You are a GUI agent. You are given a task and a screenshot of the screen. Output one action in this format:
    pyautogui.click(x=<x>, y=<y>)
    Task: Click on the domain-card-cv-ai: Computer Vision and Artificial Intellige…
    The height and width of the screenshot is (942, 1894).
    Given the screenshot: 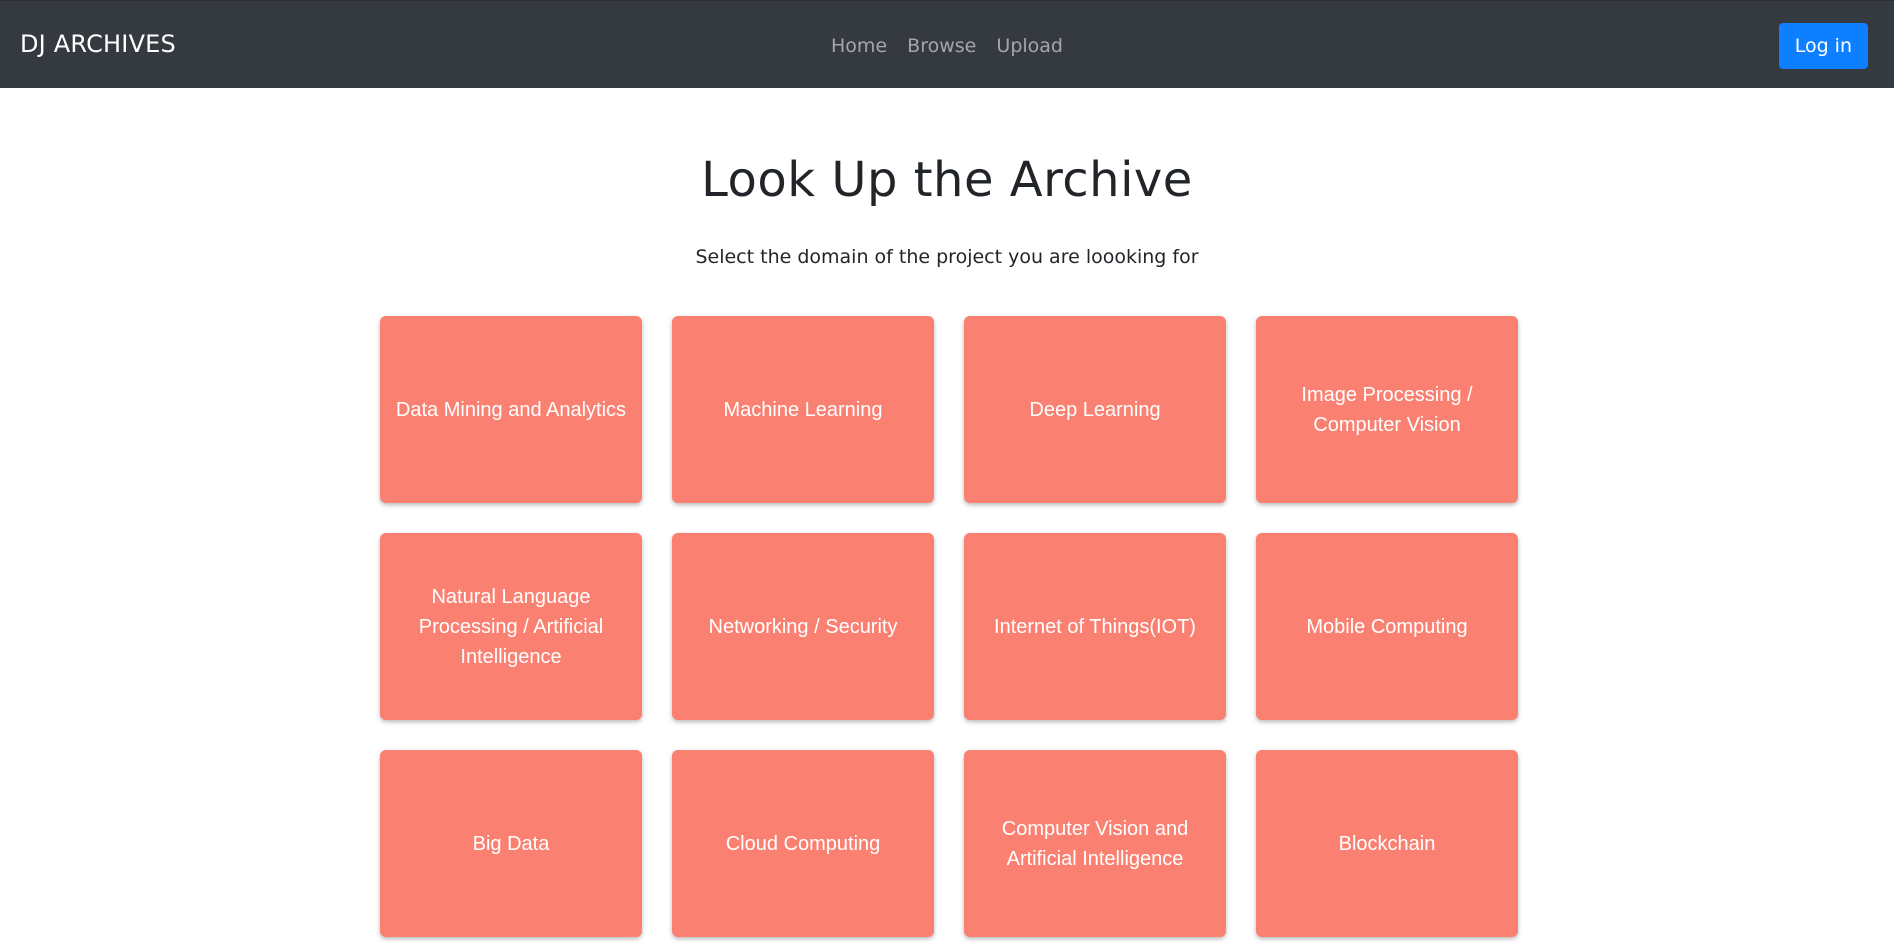 What is the action you would take?
    pyautogui.click(x=1095, y=843)
    